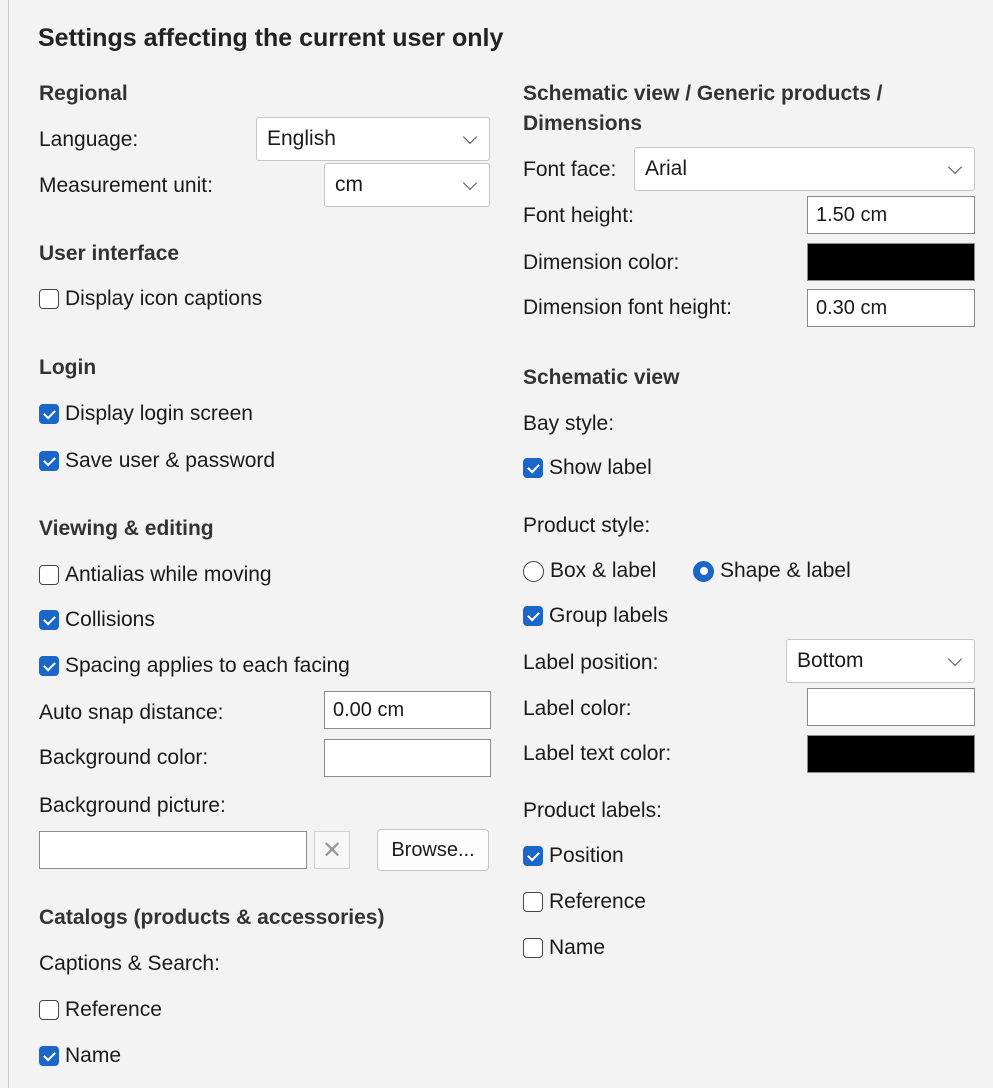 The image size is (993, 1088). I want to click on spacing-each-facing-checkbox: Spacing applies to each facing, so click(194, 666).